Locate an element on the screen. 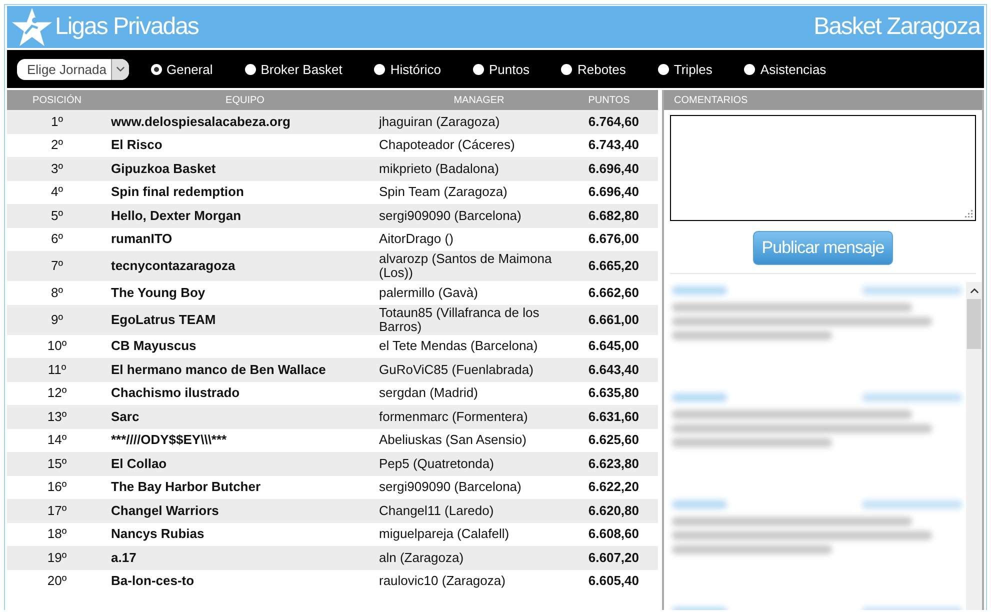 This screenshot has width=991, height=612. round-select: Elige Jornada is located at coordinates (72, 69).